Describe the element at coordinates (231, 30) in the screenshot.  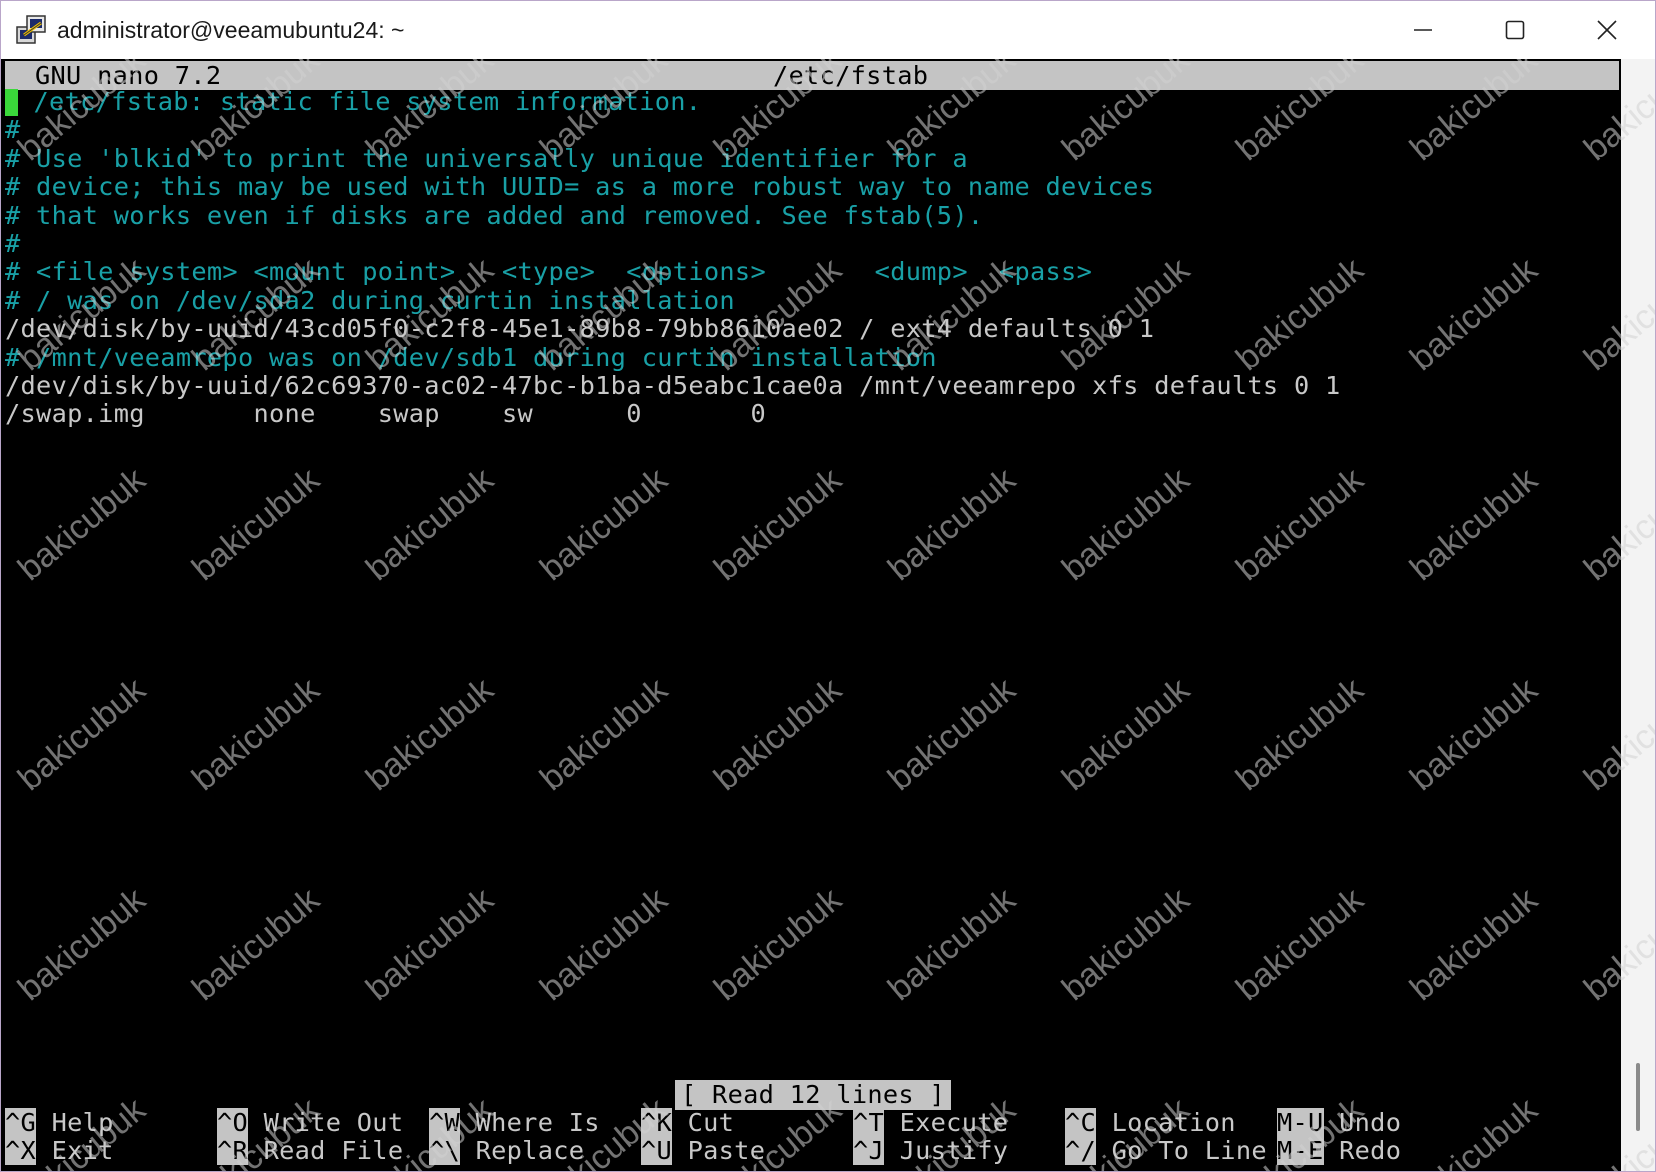
I see `window-title: administrator@veeamubuntu24: ~` at that location.